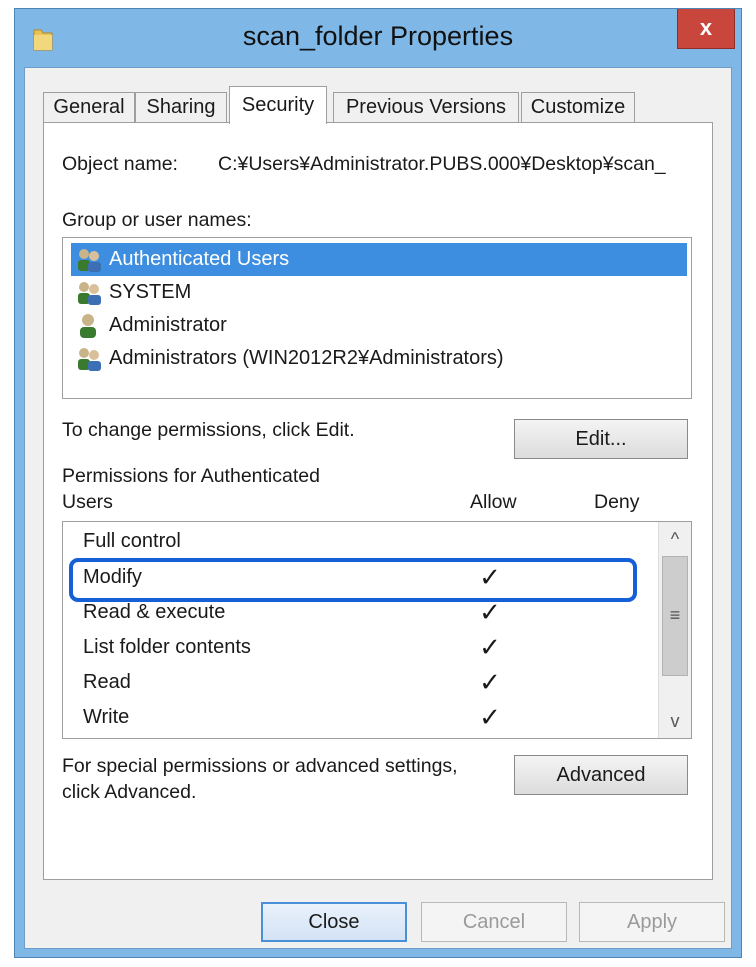 The height and width of the screenshot is (967, 756). What do you see at coordinates (132, 541) in the screenshot?
I see `permission-name: Full control` at bounding box center [132, 541].